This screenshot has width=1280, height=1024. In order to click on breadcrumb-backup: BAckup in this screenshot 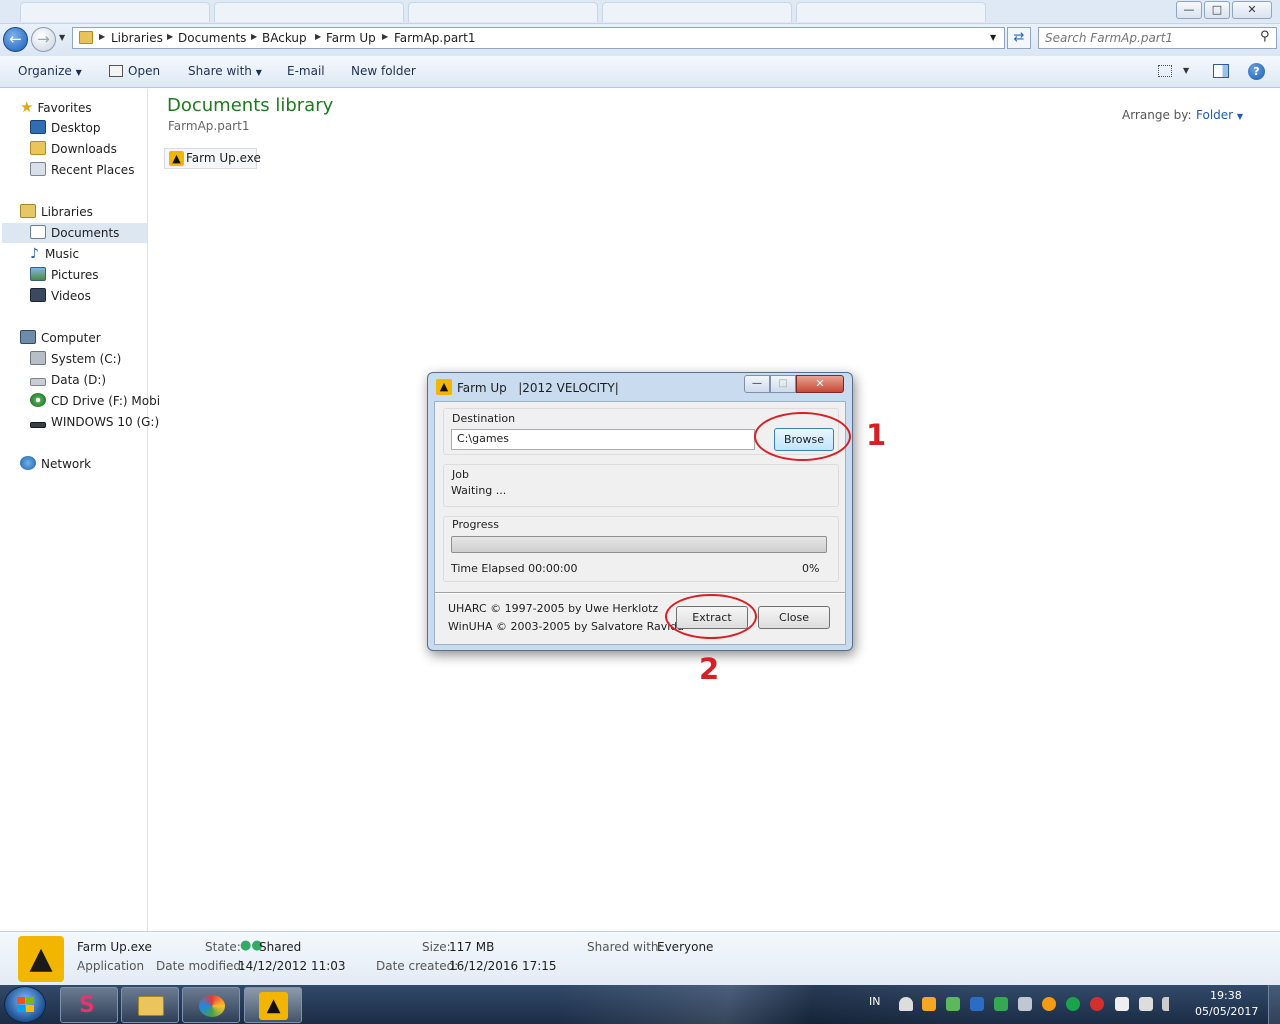, I will do `click(284, 38)`.